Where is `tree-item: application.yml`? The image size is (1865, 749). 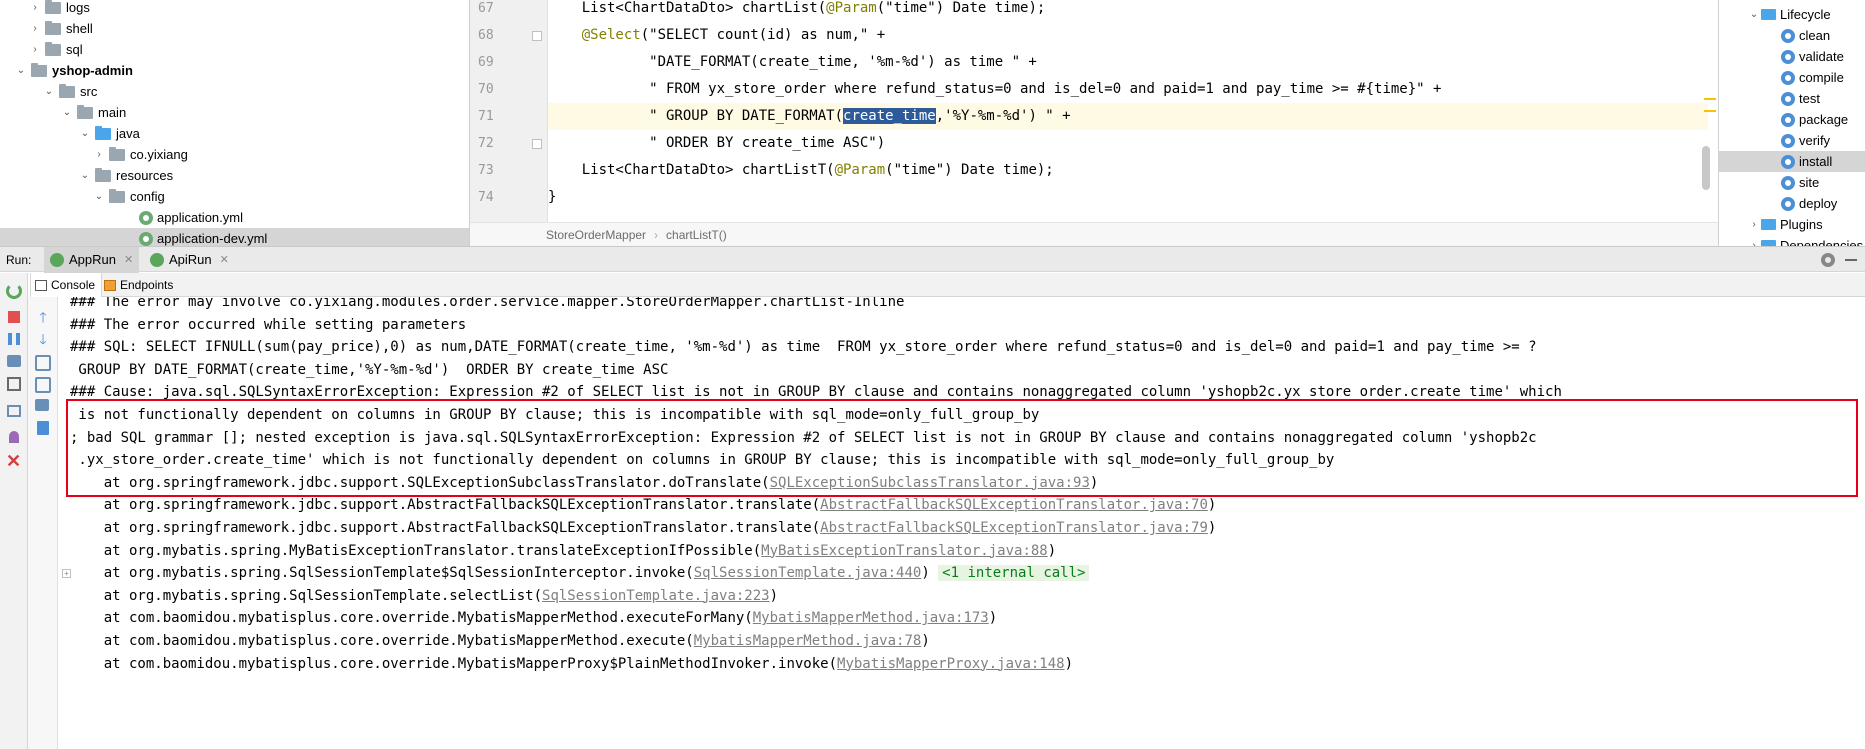
tree-item: application.yml is located at coordinates (234, 217).